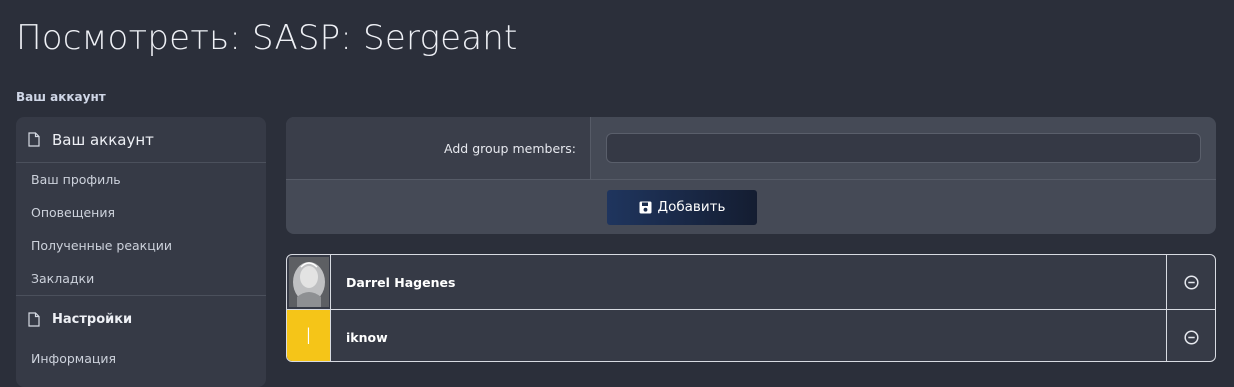 The width and height of the screenshot is (1234, 387). I want to click on sidebar-item-profile: Ваш профиль, so click(141, 179).